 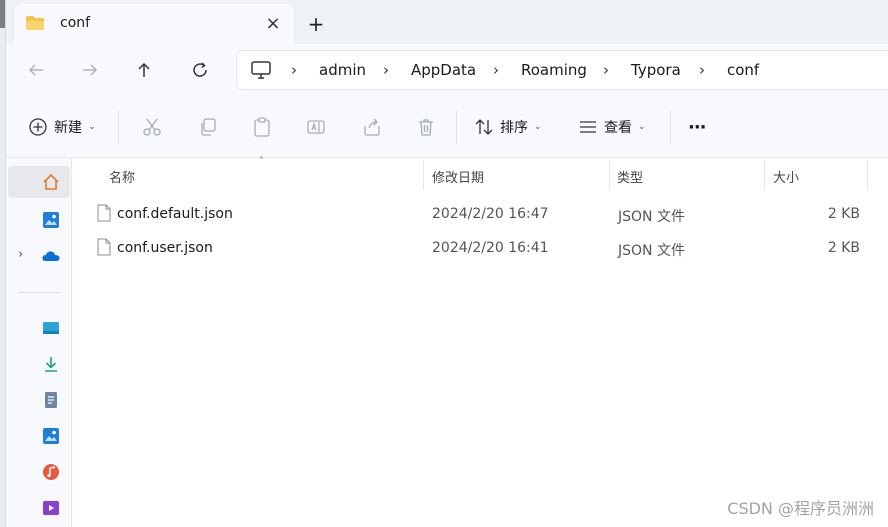 I want to click on arrow-up-icon, so click(x=144, y=69).